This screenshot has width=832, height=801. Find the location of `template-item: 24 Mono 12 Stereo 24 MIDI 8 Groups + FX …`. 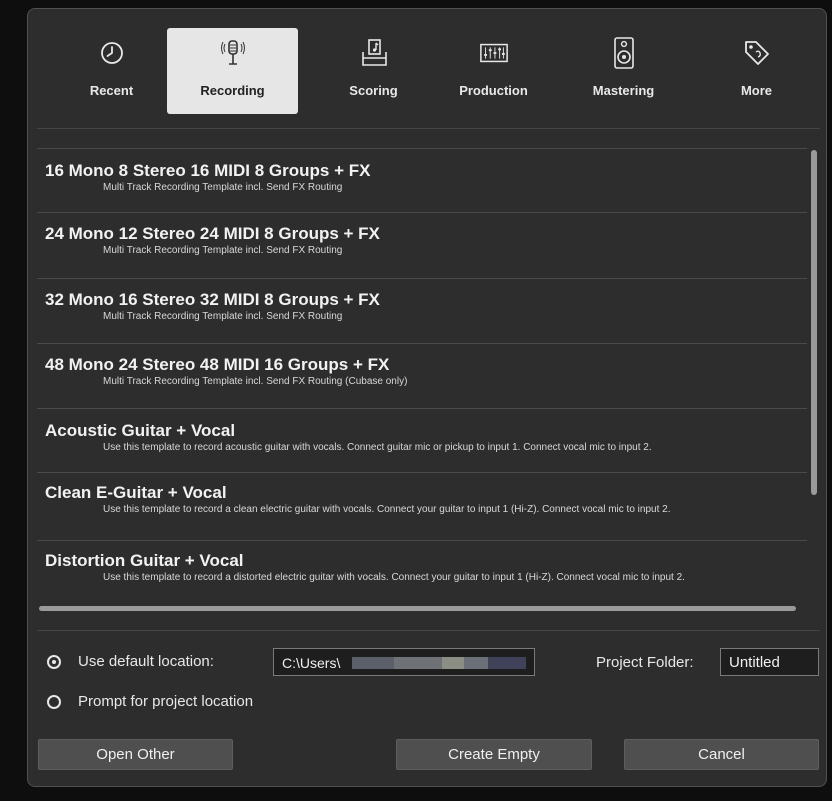

template-item: 24 Mono 12 Stereo 24 MIDI 8 Groups + FX … is located at coordinates (422, 245).